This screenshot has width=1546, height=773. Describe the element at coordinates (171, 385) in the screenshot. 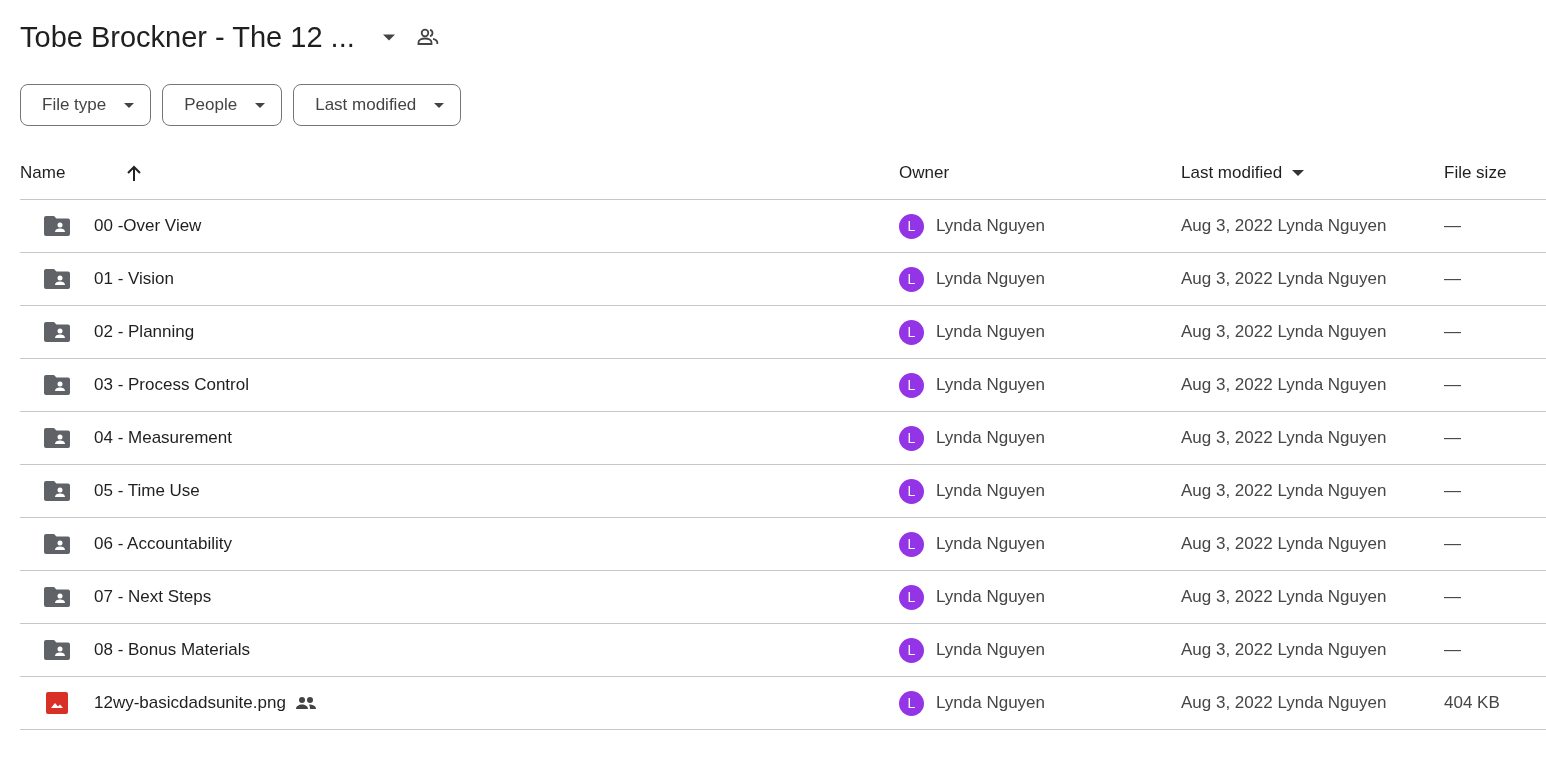

I see `file-name: 03 - Process Control` at that location.